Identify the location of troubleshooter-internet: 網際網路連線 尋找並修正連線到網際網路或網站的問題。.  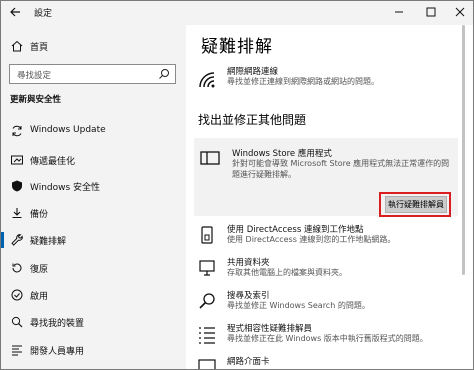
(326, 80).